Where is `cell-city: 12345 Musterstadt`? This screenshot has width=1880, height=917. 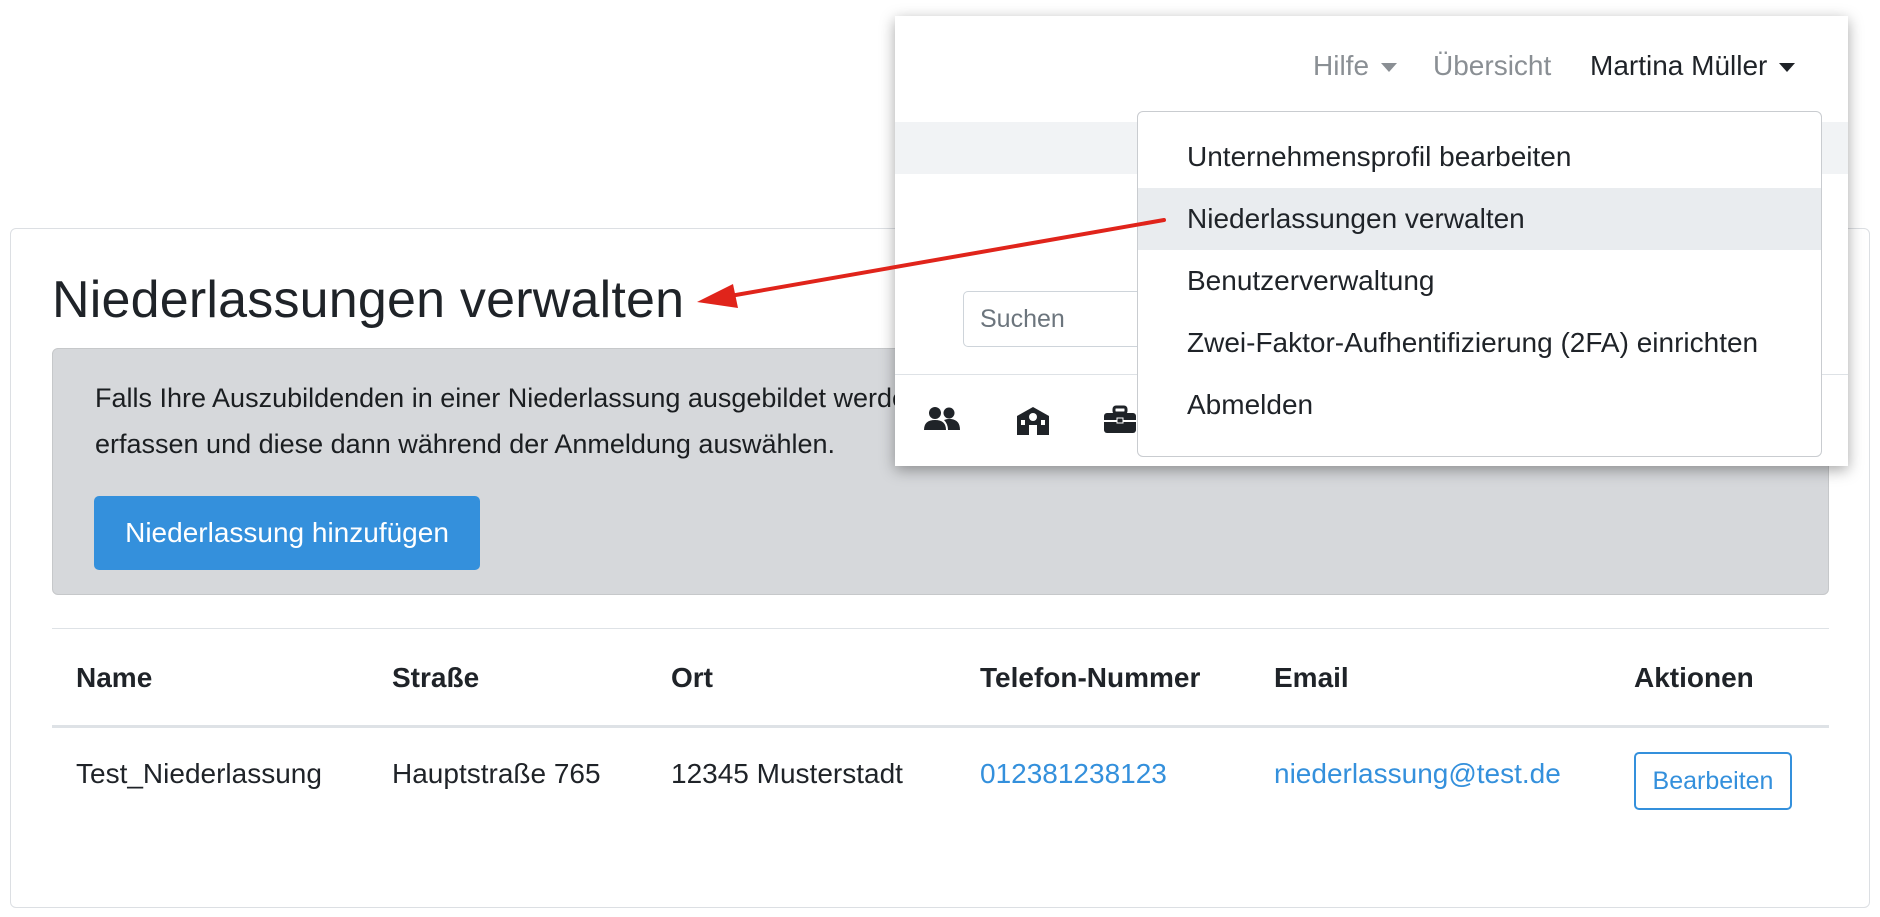
cell-city: 12345 Musterstadt is located at coordinates (787, 773).